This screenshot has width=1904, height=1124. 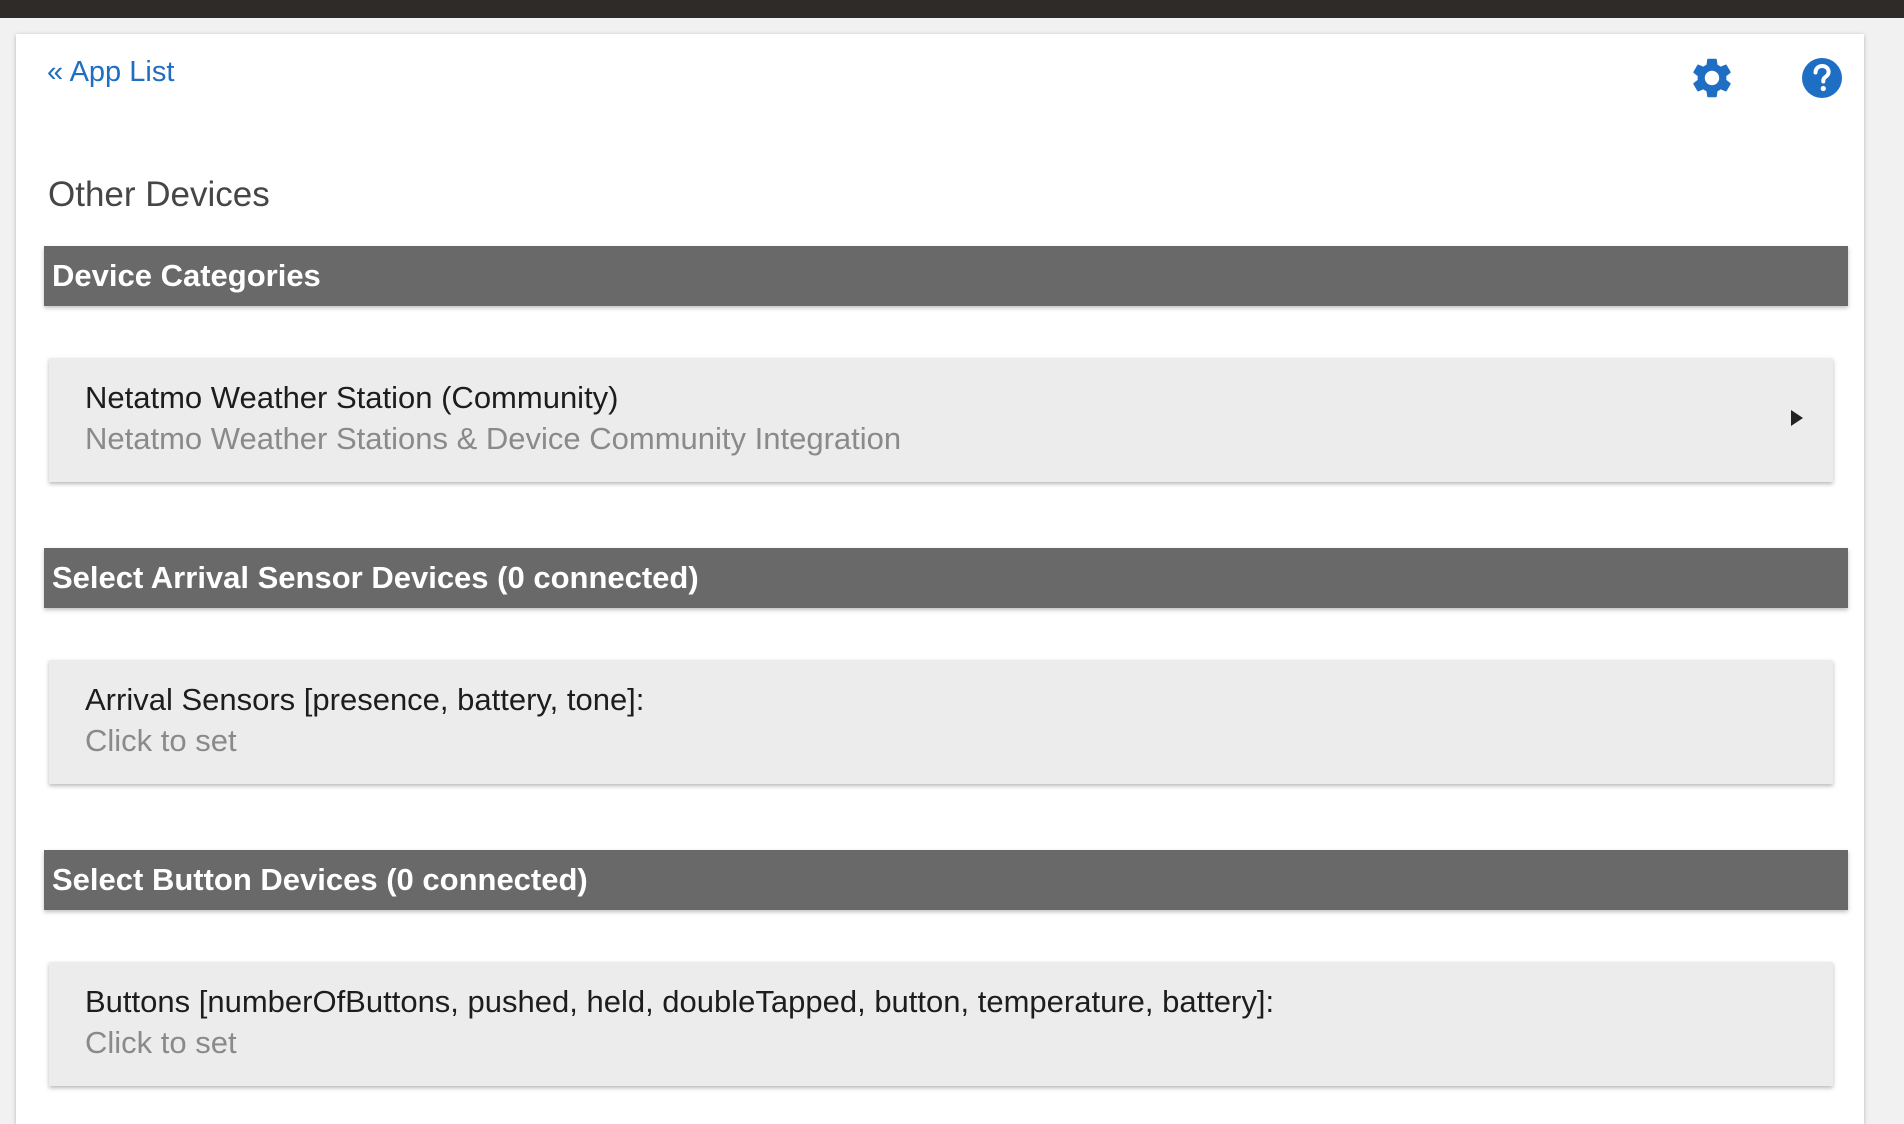 I want to click on help-button, so click(x=1822, y=78).